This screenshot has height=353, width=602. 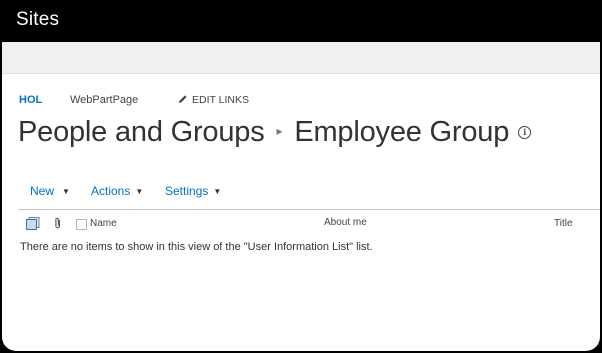 I want to click on pencil-icon, so click(x=183, y=99).